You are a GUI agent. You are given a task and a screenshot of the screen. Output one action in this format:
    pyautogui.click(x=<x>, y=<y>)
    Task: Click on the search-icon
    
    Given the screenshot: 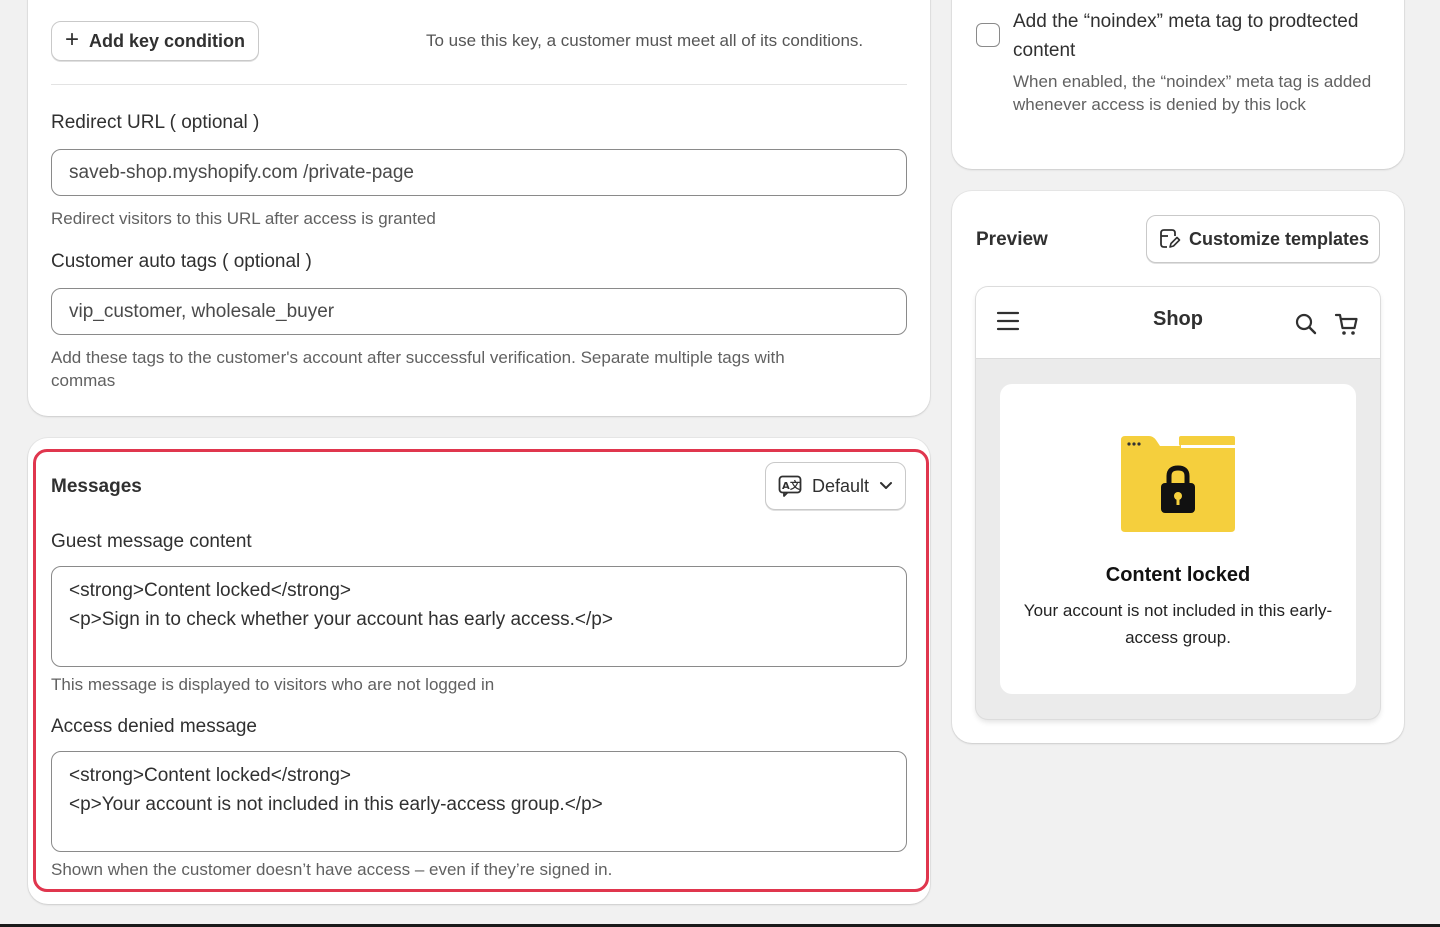 What is the action you would take?
    pyautogui.click(x=1306, y=324)
    